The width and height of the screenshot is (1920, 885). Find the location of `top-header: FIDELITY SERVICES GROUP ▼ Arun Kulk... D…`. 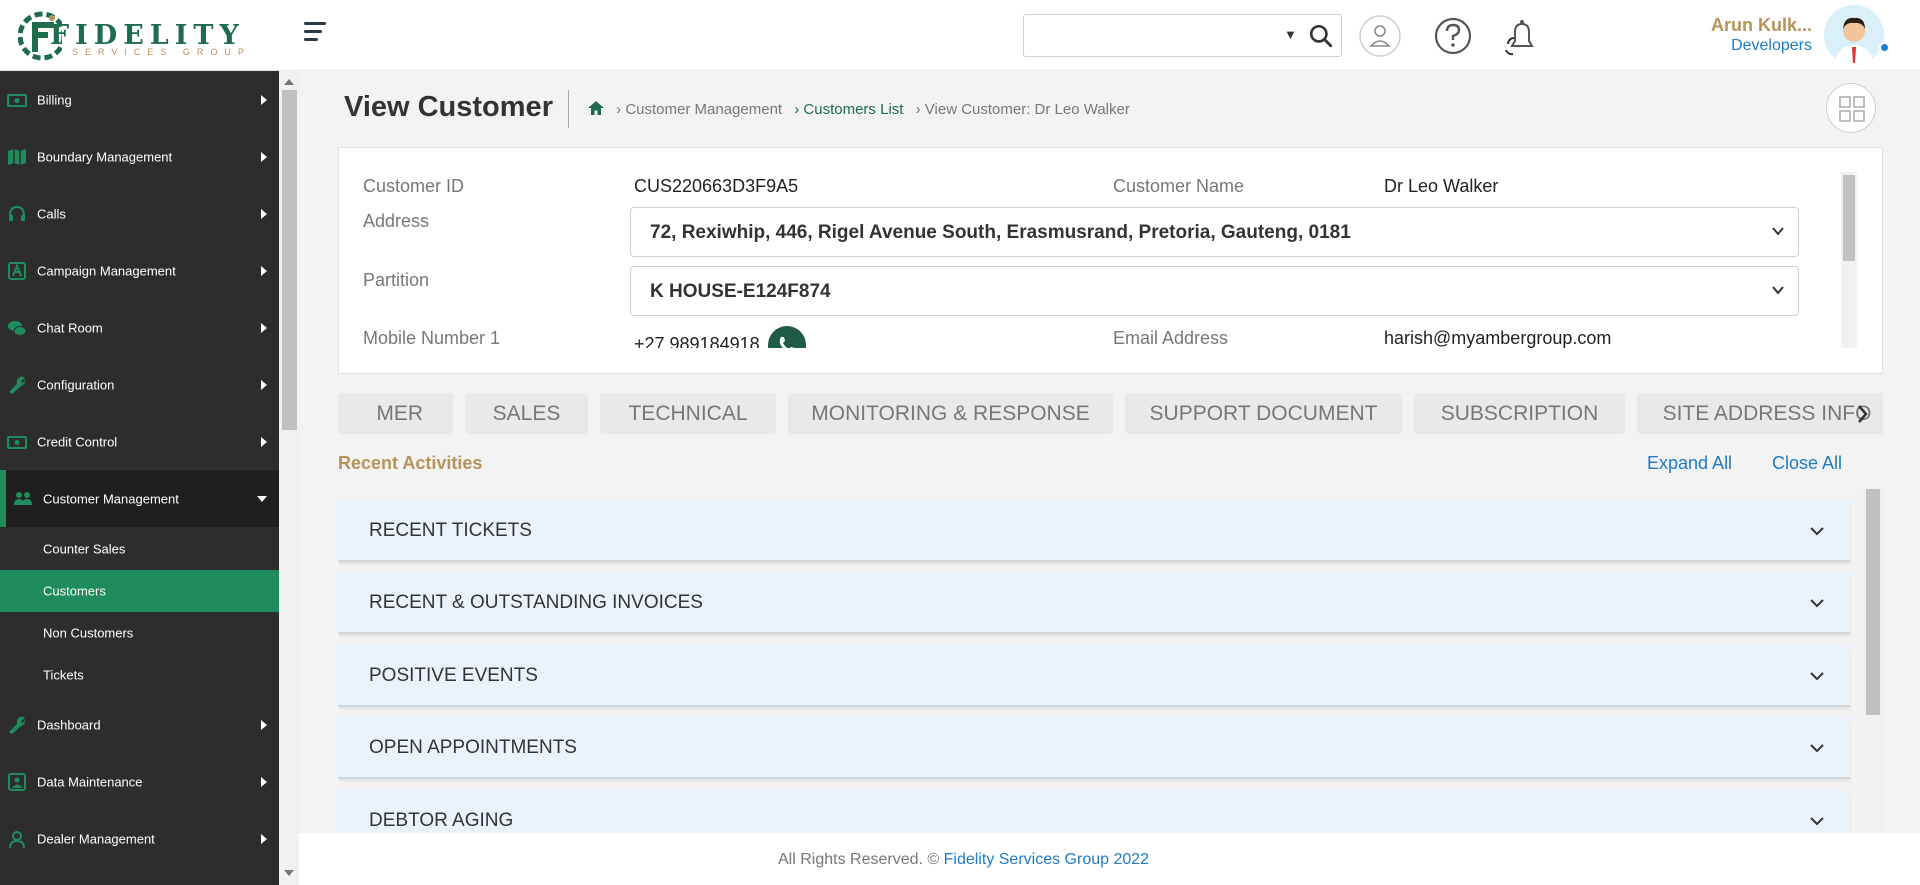

top-header: FIDELITY SERVICES GROUP ▼ Arun Kulk... D… is located at coordinates (960, 35).